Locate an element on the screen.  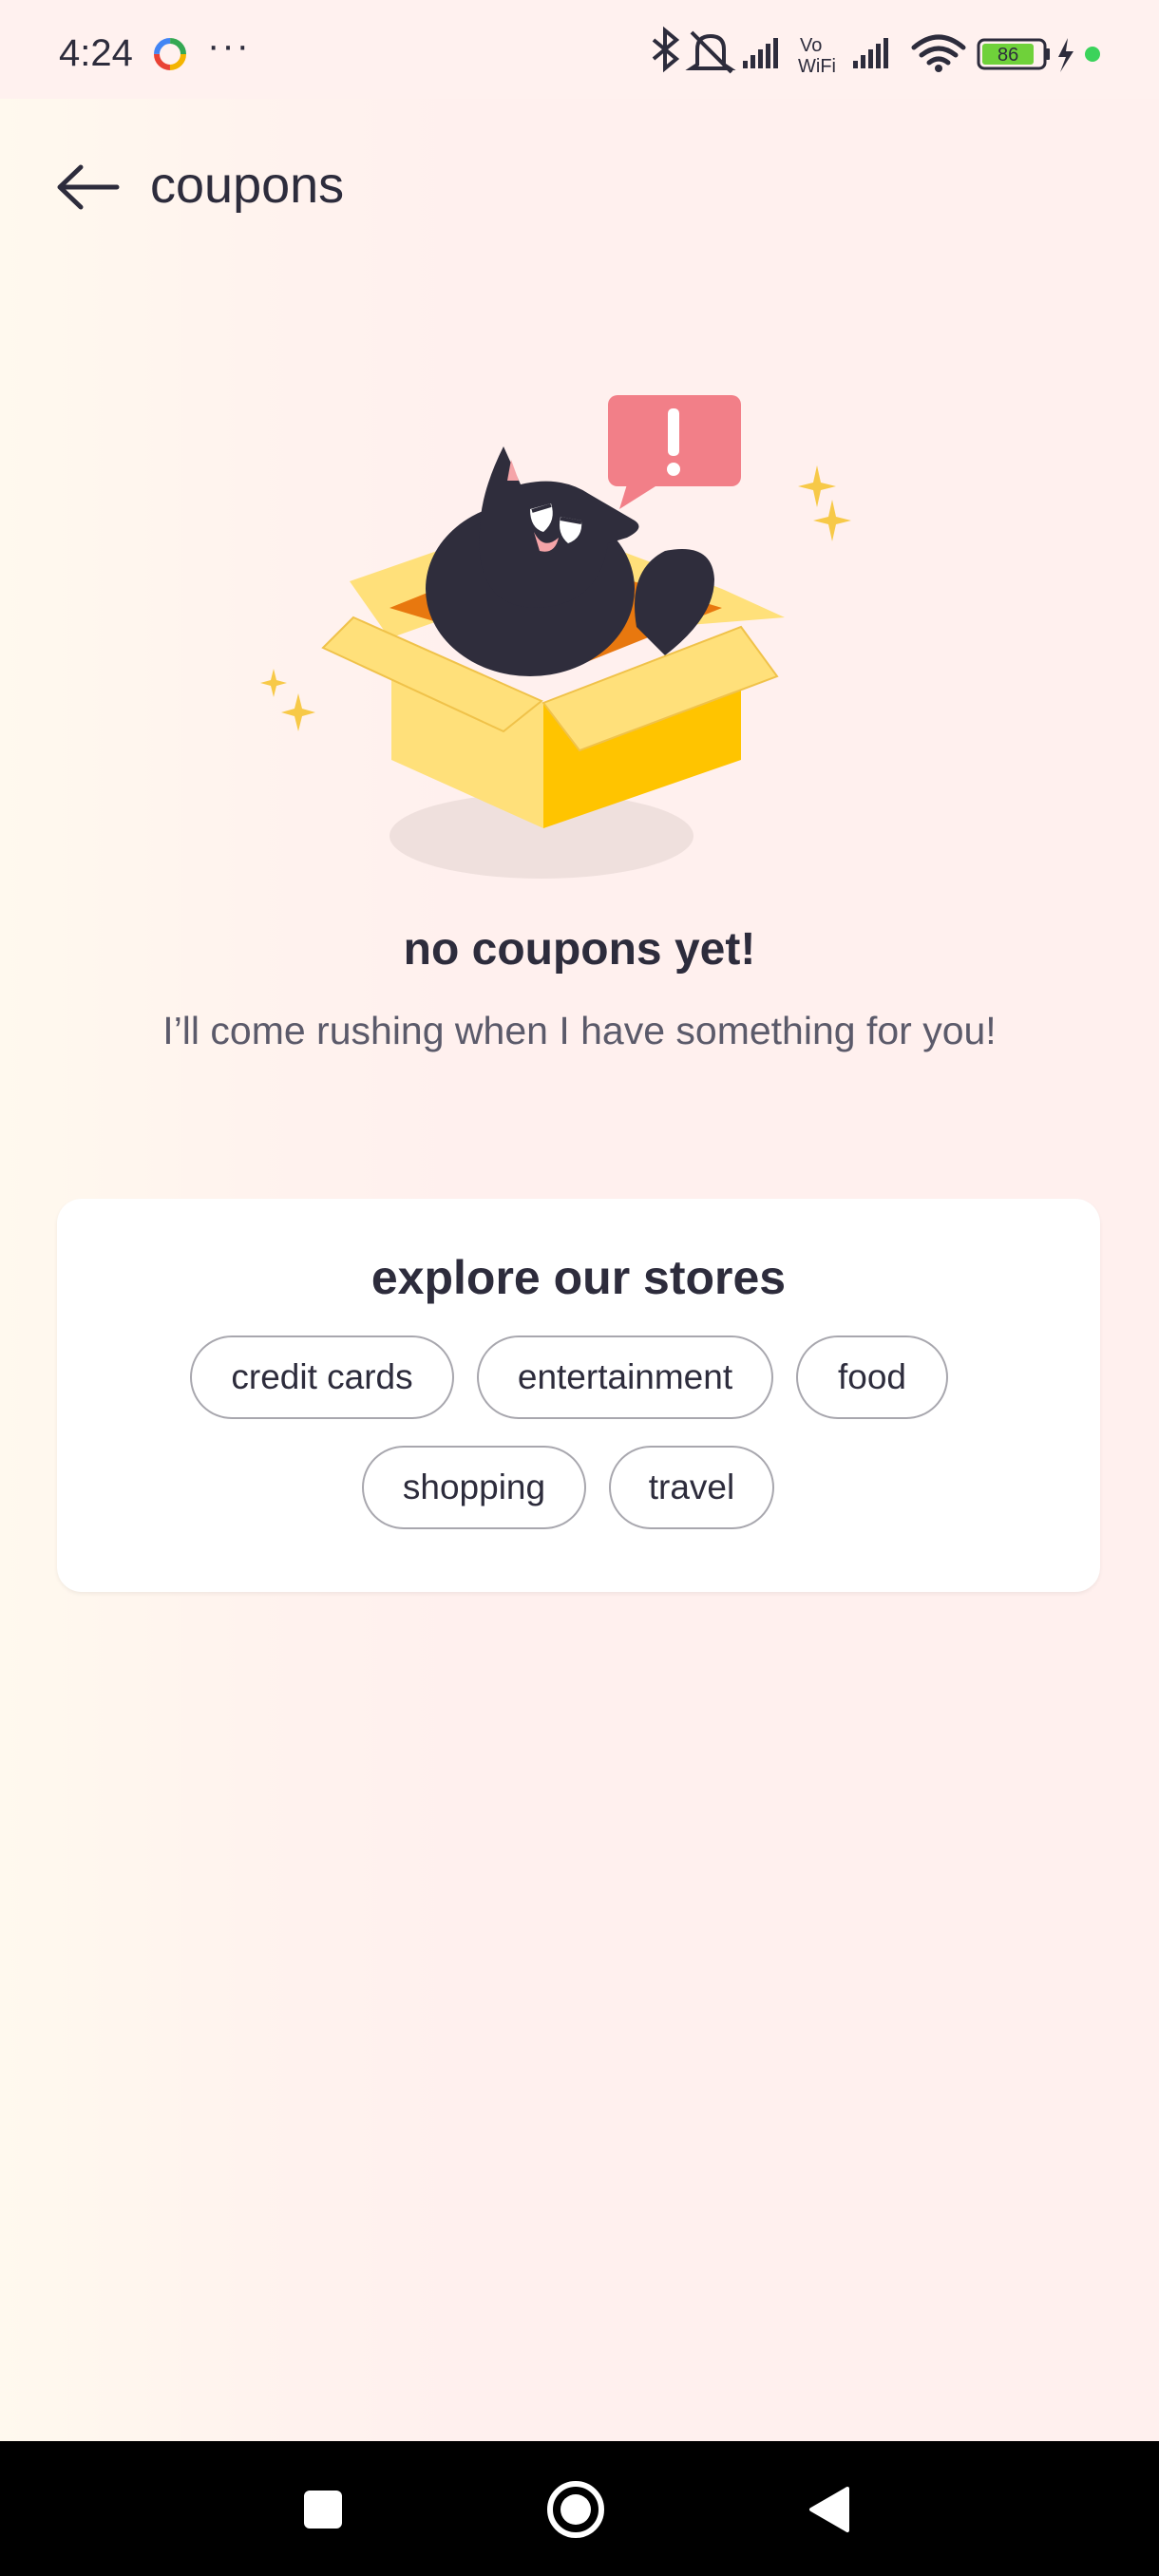
wifi-icon is located at coordinates (938, 50).